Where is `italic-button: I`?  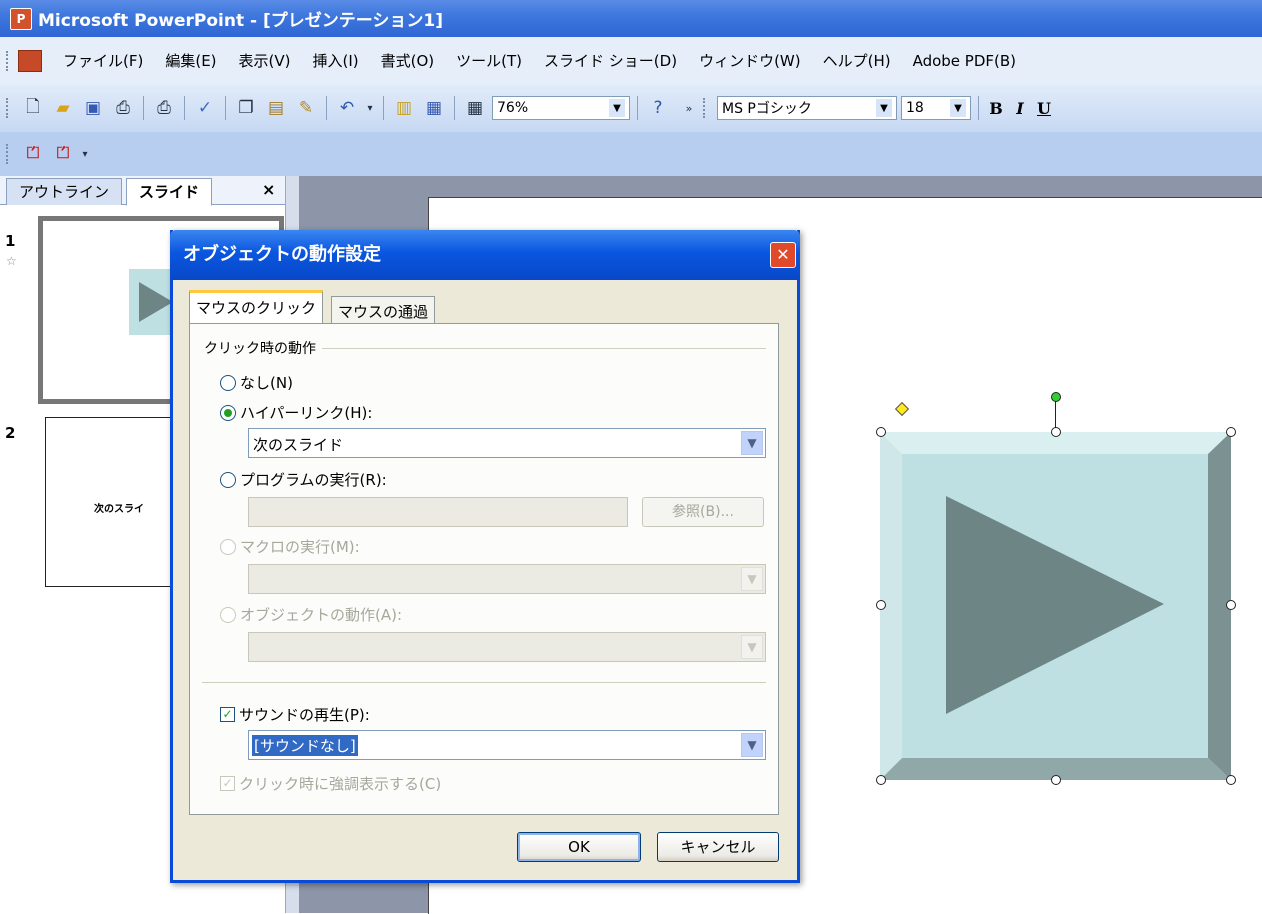 italic-button: I is located at coordinates (1020, 108).